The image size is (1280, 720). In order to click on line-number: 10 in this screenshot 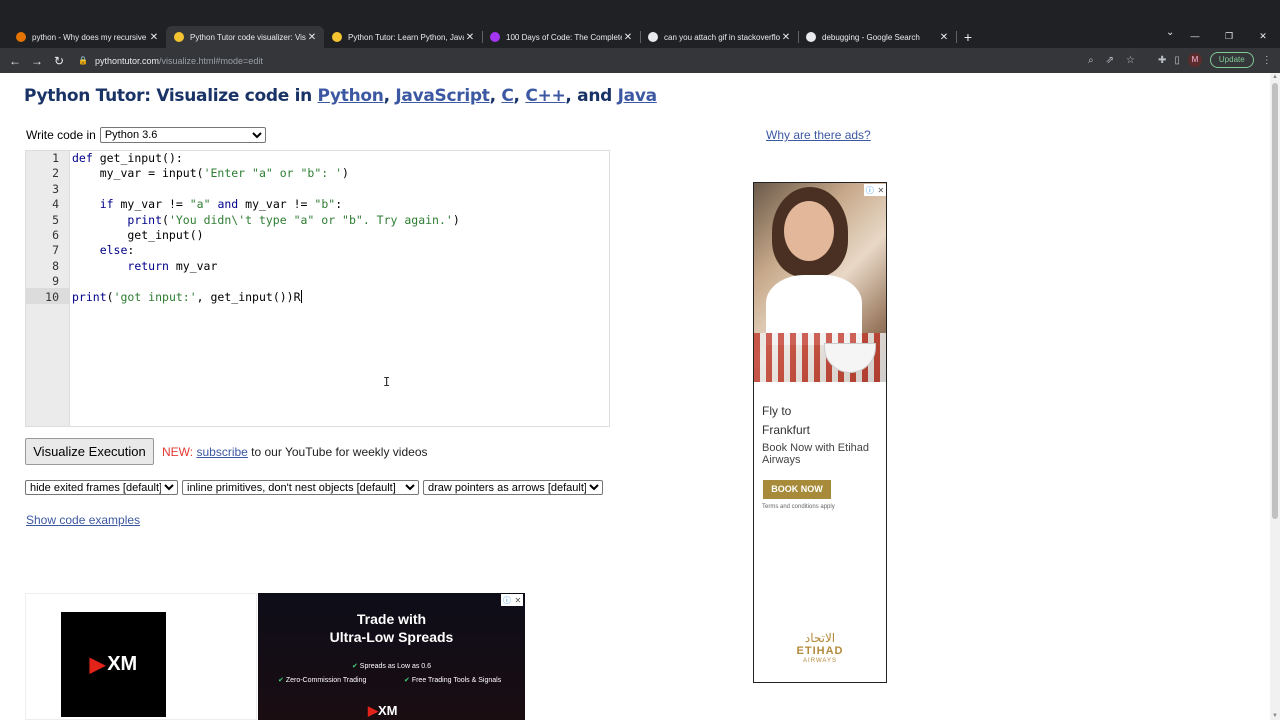, I will do `click(52, 296)`.